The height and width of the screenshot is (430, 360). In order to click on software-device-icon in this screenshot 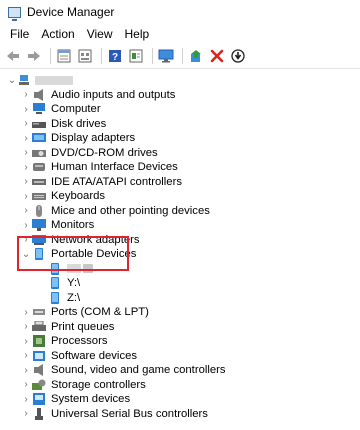, I will do `click(39, 356)`.